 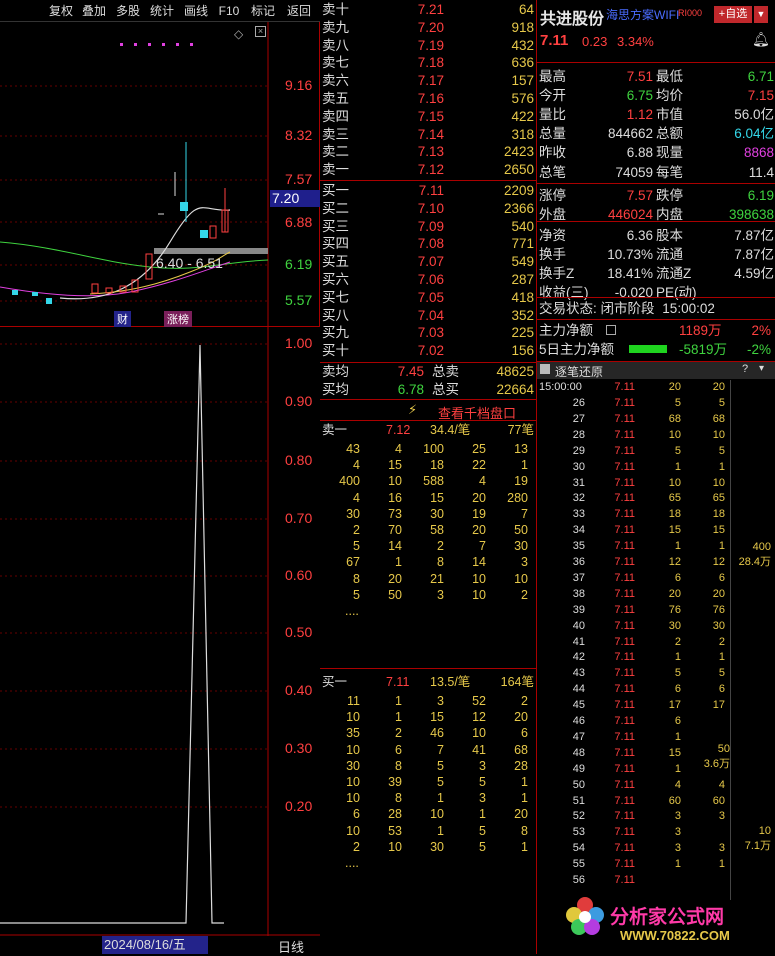 What do you see at coordinates (299, 460) in the screenshot?
I see `indicator-tick: 0.80` at bounding box center [299, 460].